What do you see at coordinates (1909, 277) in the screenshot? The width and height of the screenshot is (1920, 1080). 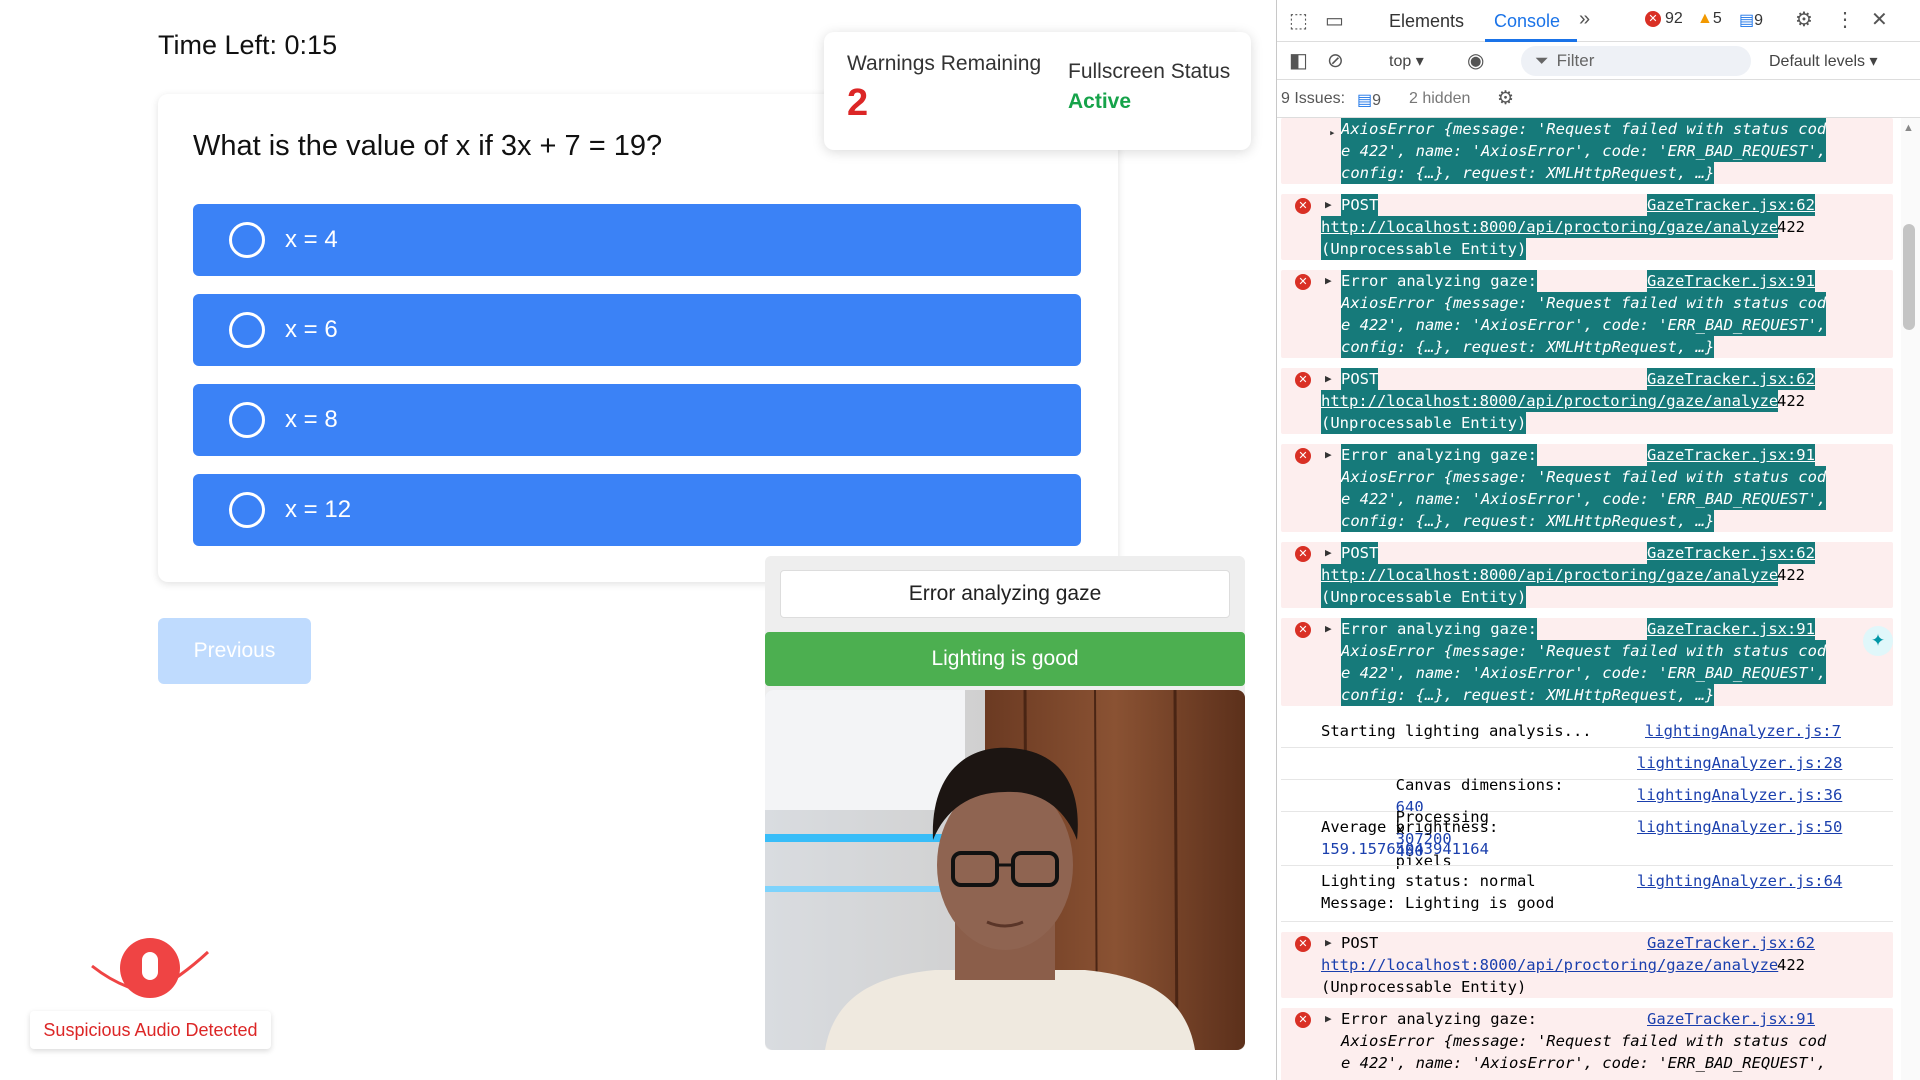 I see `scrollbar-thumb` at bounding box center [1909, 277].